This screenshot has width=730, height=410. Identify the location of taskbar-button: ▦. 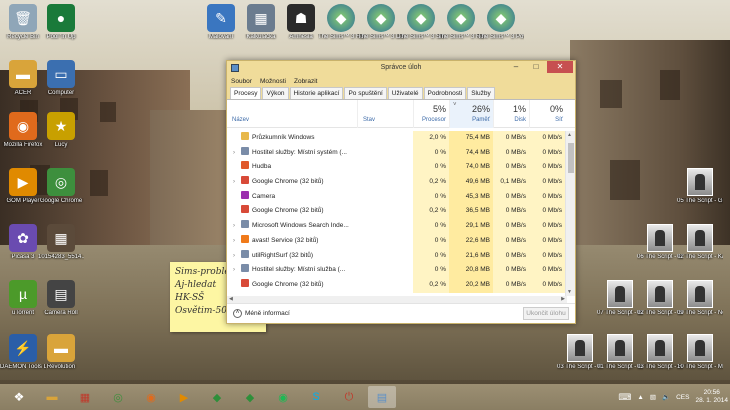
(85, 397).